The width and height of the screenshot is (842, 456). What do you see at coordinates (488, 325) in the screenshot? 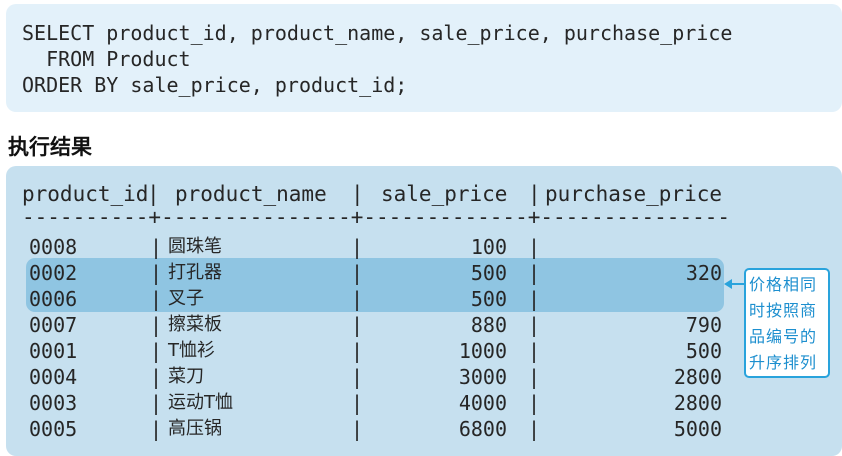
I see `cell-sale-price: 880` at bounding box center [488, 325].